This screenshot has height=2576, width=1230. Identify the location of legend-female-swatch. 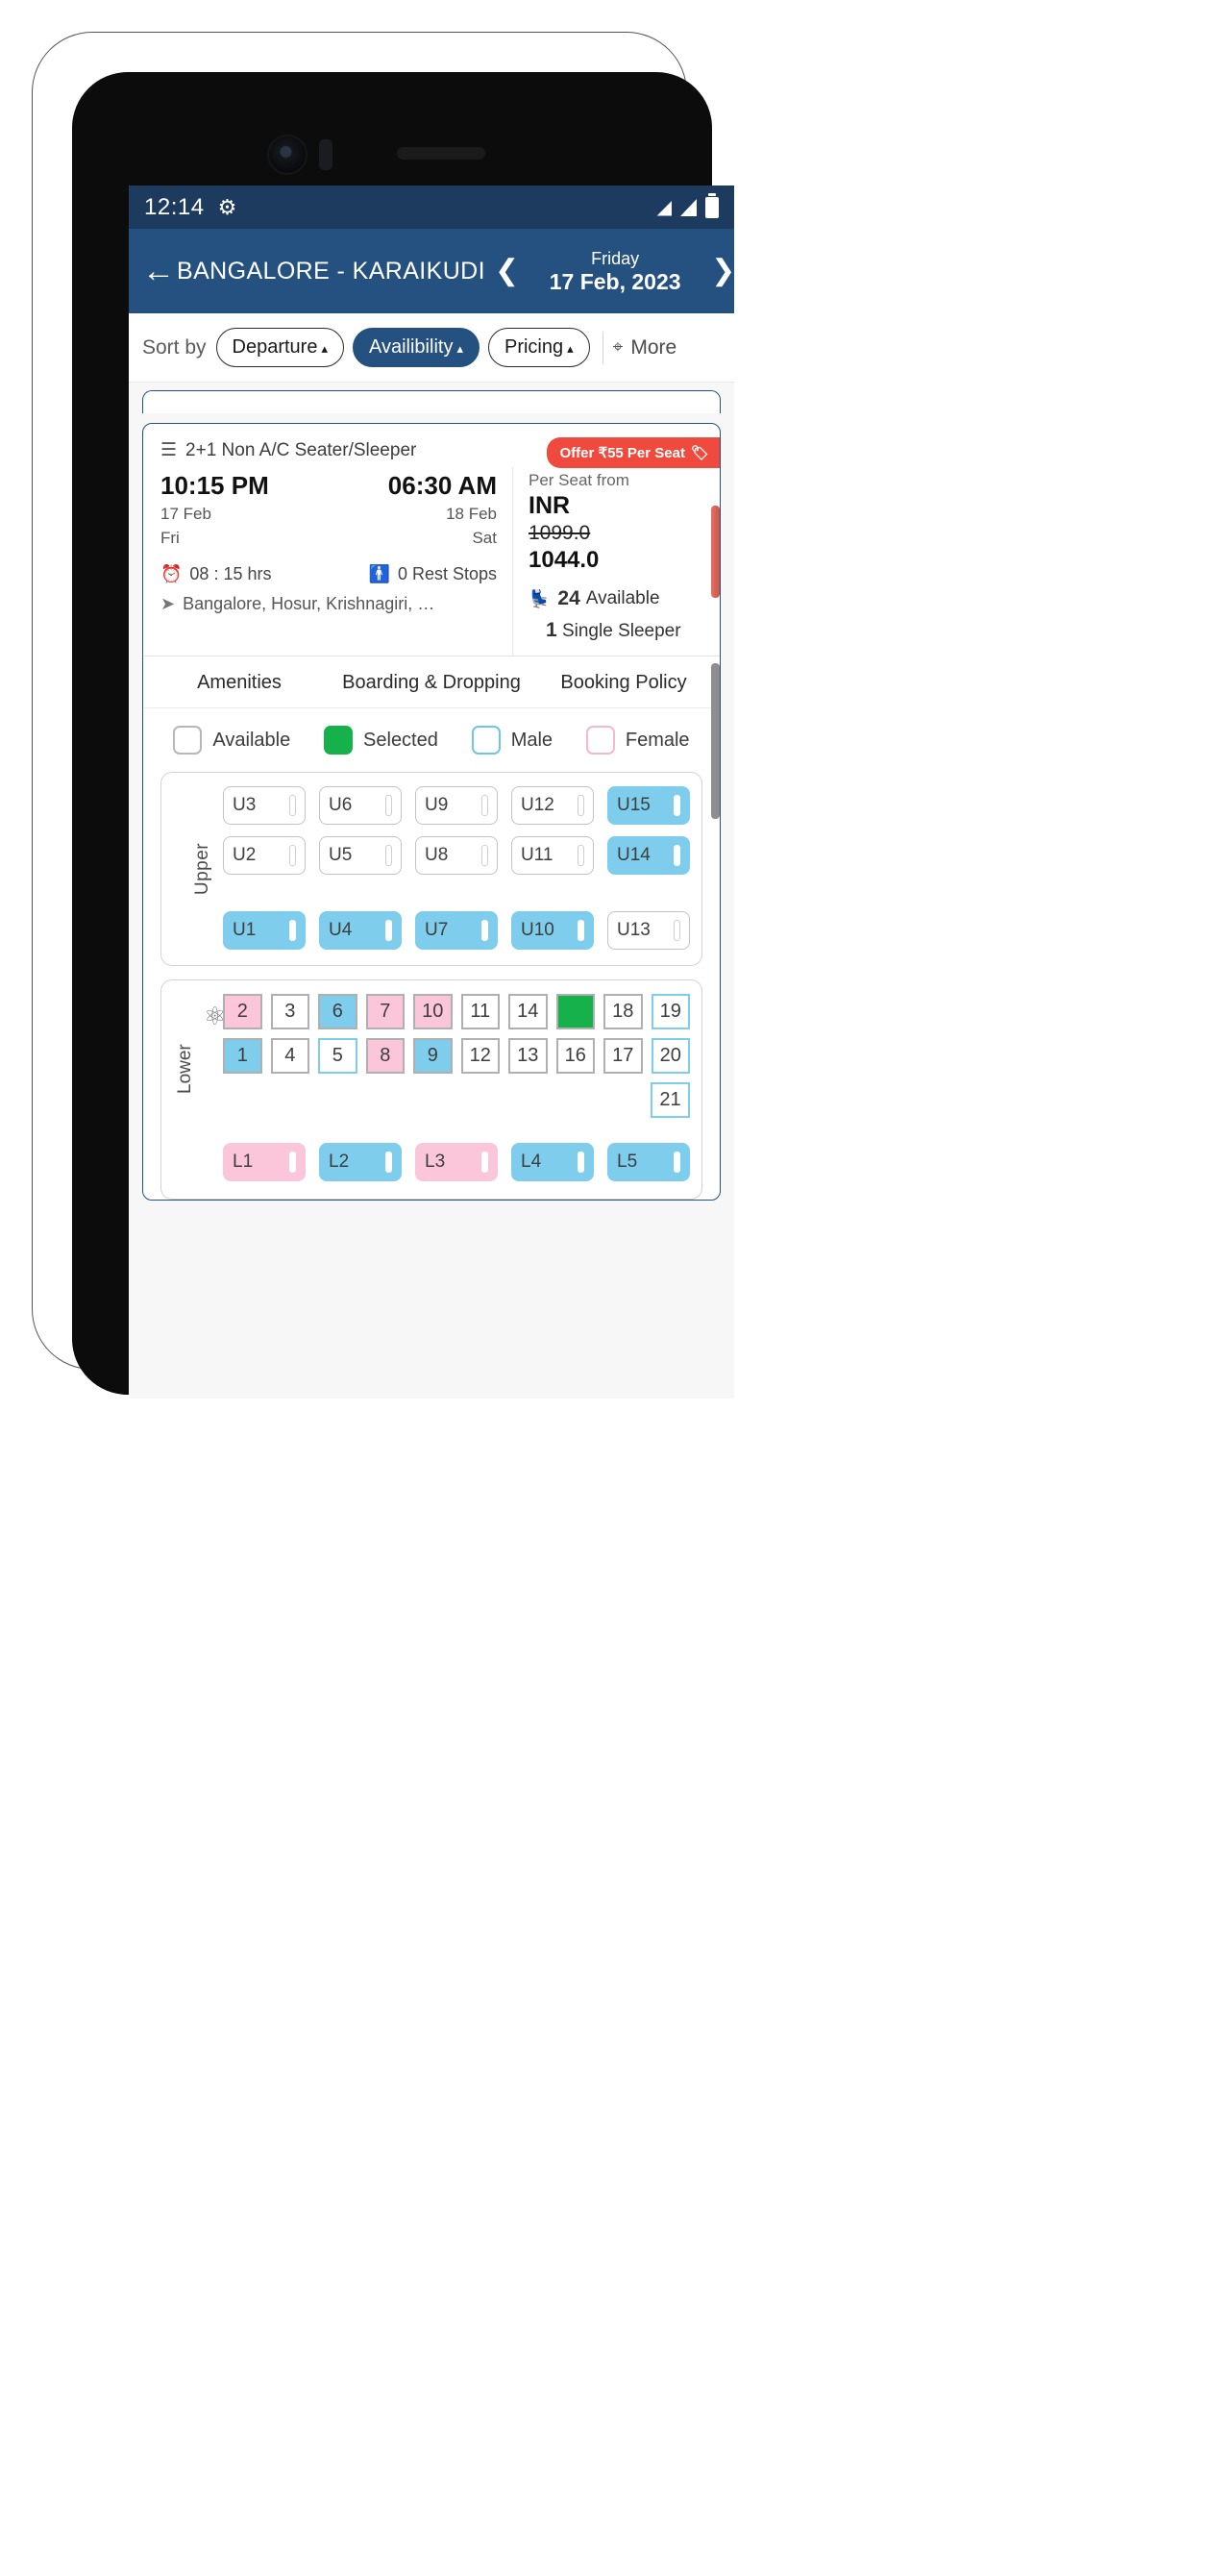
(600, 741).